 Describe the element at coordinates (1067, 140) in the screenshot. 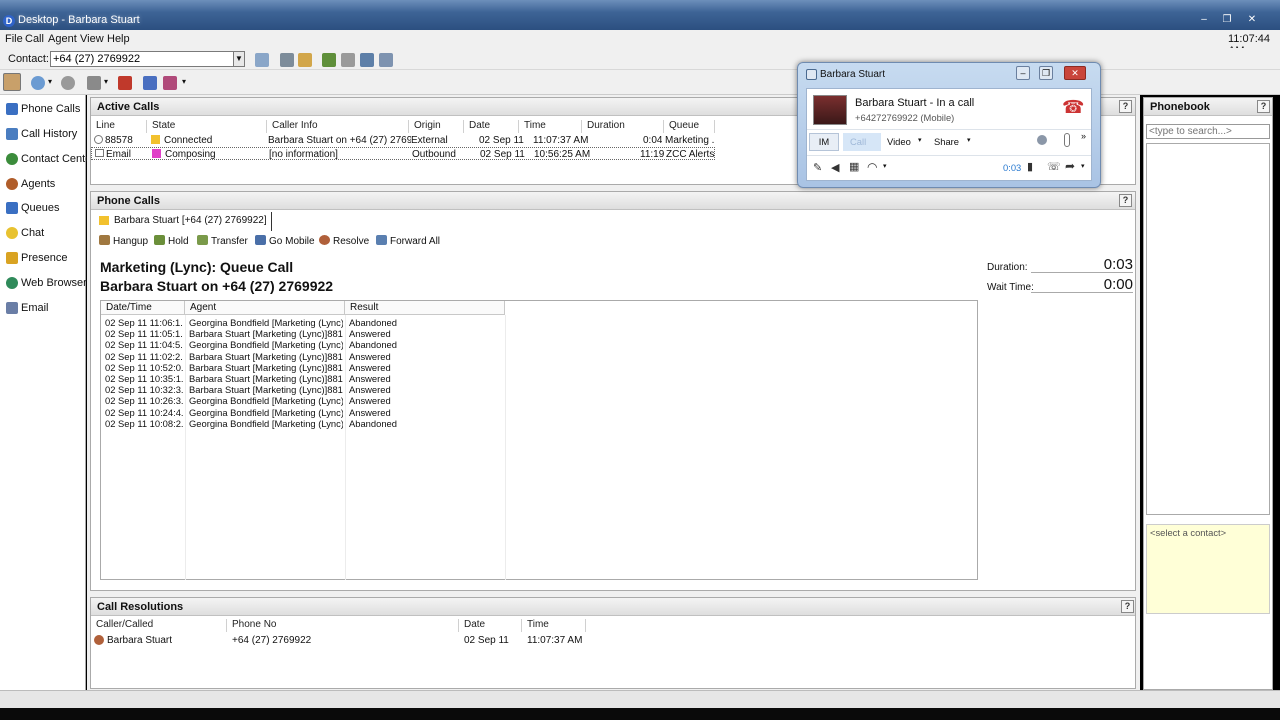

I see `attach-icon` at that location.